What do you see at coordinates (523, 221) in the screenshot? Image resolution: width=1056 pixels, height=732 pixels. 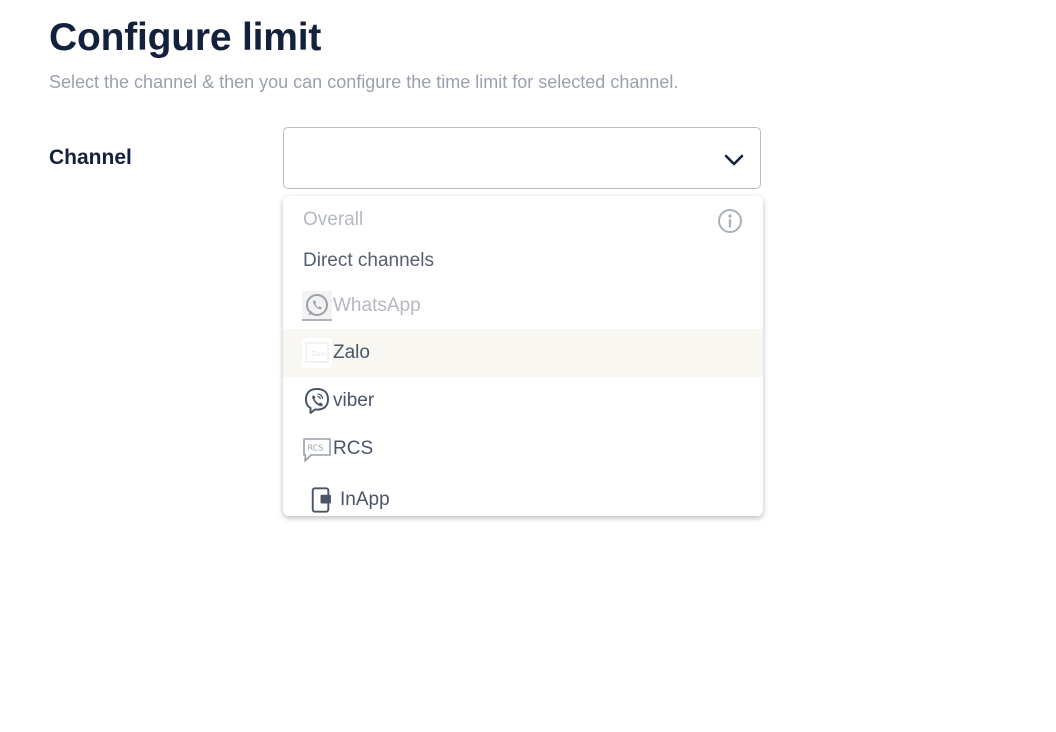 I see `option-overall: Overall` at bounding box center [523, 221].